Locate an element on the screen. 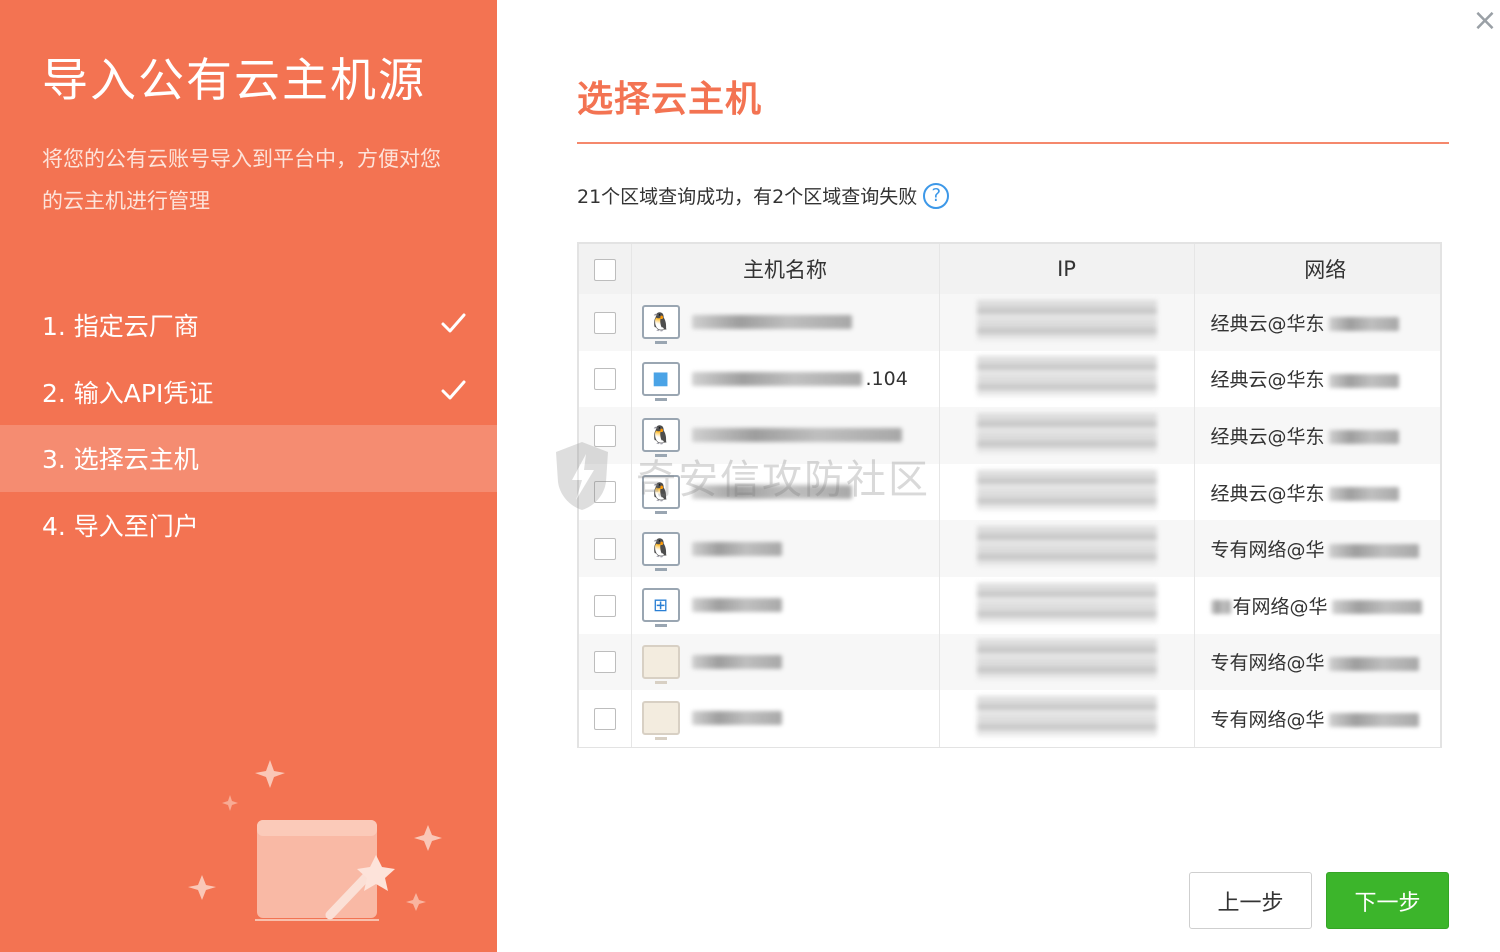 This screenshot has height=952, width=1500. select-all-checkbox is located at coordinates (604, 270).